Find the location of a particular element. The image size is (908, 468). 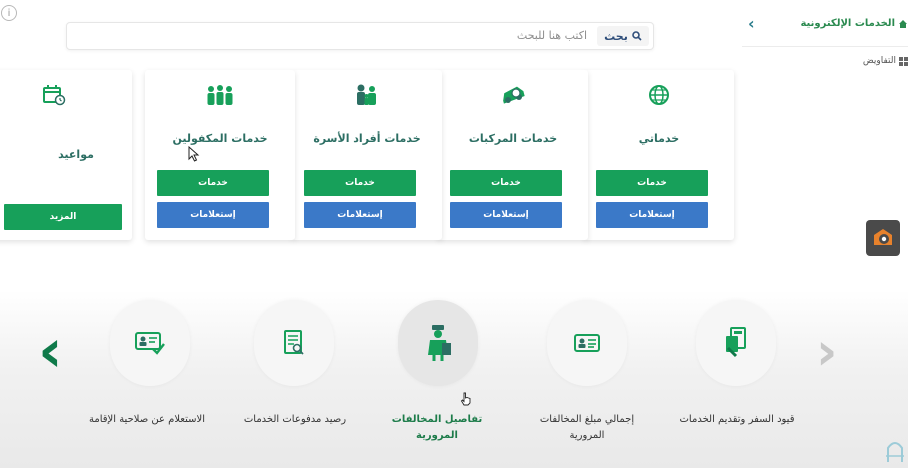

calendar-icon is located at coordinates (54, 95).